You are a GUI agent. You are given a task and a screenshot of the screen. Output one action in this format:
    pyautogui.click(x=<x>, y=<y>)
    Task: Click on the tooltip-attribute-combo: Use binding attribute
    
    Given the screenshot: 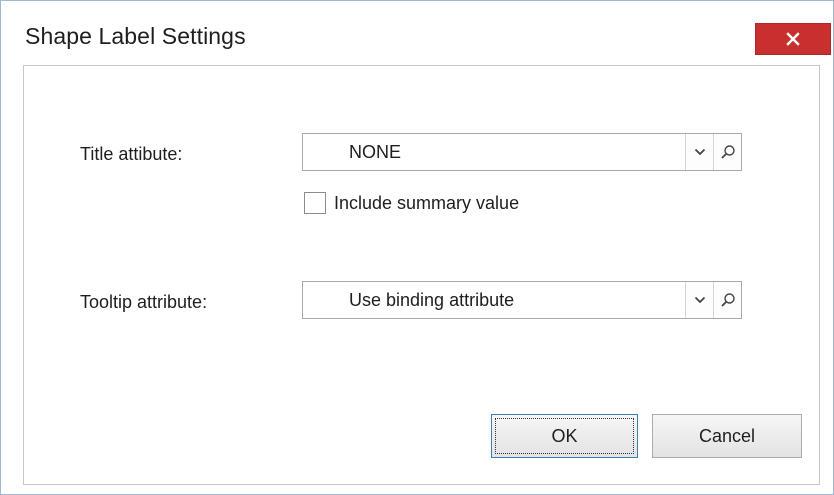 What is the action you would take?
    pyautogui.click(x=522, y=300)
    